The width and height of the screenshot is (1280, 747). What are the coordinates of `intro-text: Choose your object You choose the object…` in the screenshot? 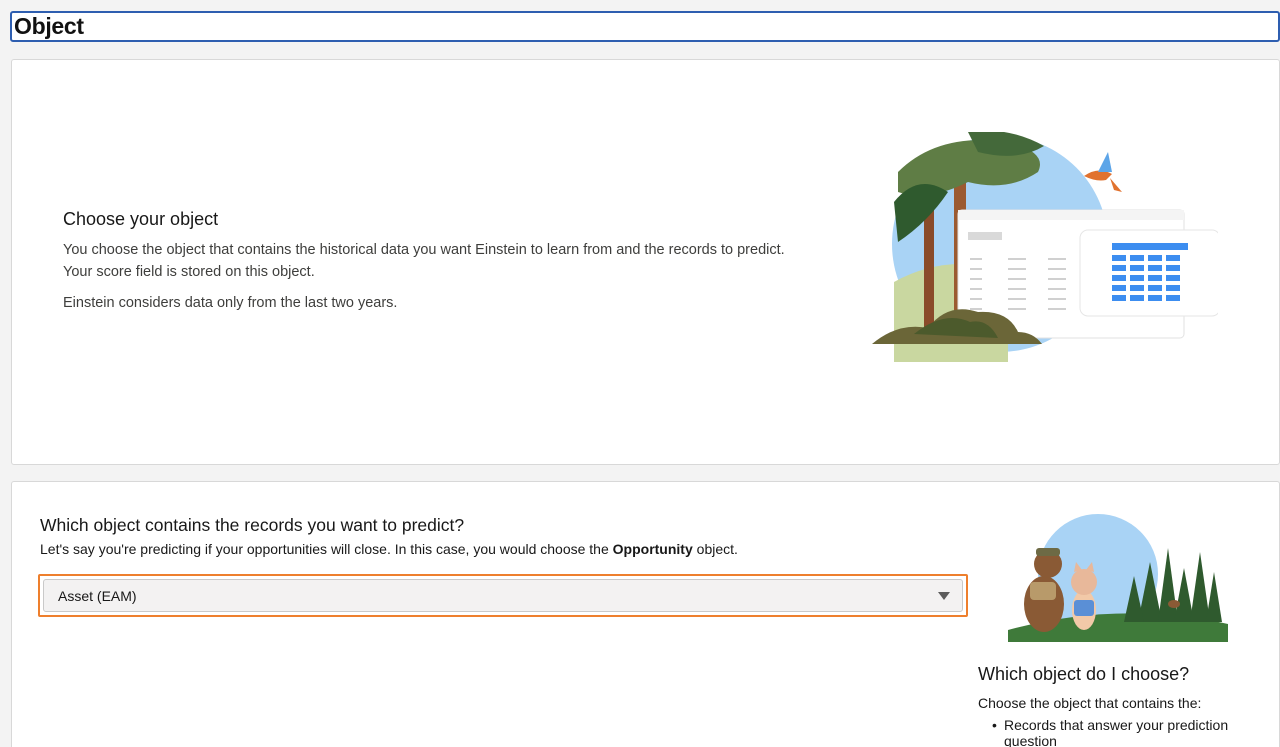 It's located at (438, 261).